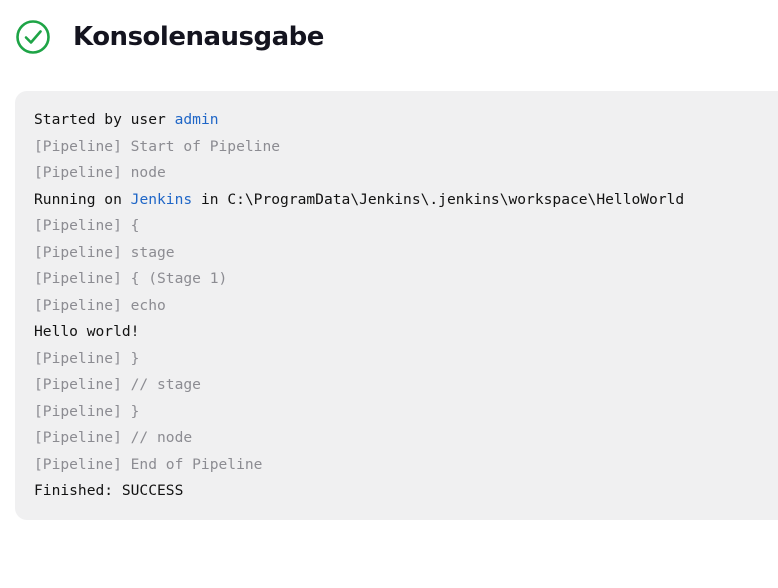 Image resolution: width=778 pixels, height=588 pixels. I want to click on page-title: Konsolenausgabe, so click(198, 37).